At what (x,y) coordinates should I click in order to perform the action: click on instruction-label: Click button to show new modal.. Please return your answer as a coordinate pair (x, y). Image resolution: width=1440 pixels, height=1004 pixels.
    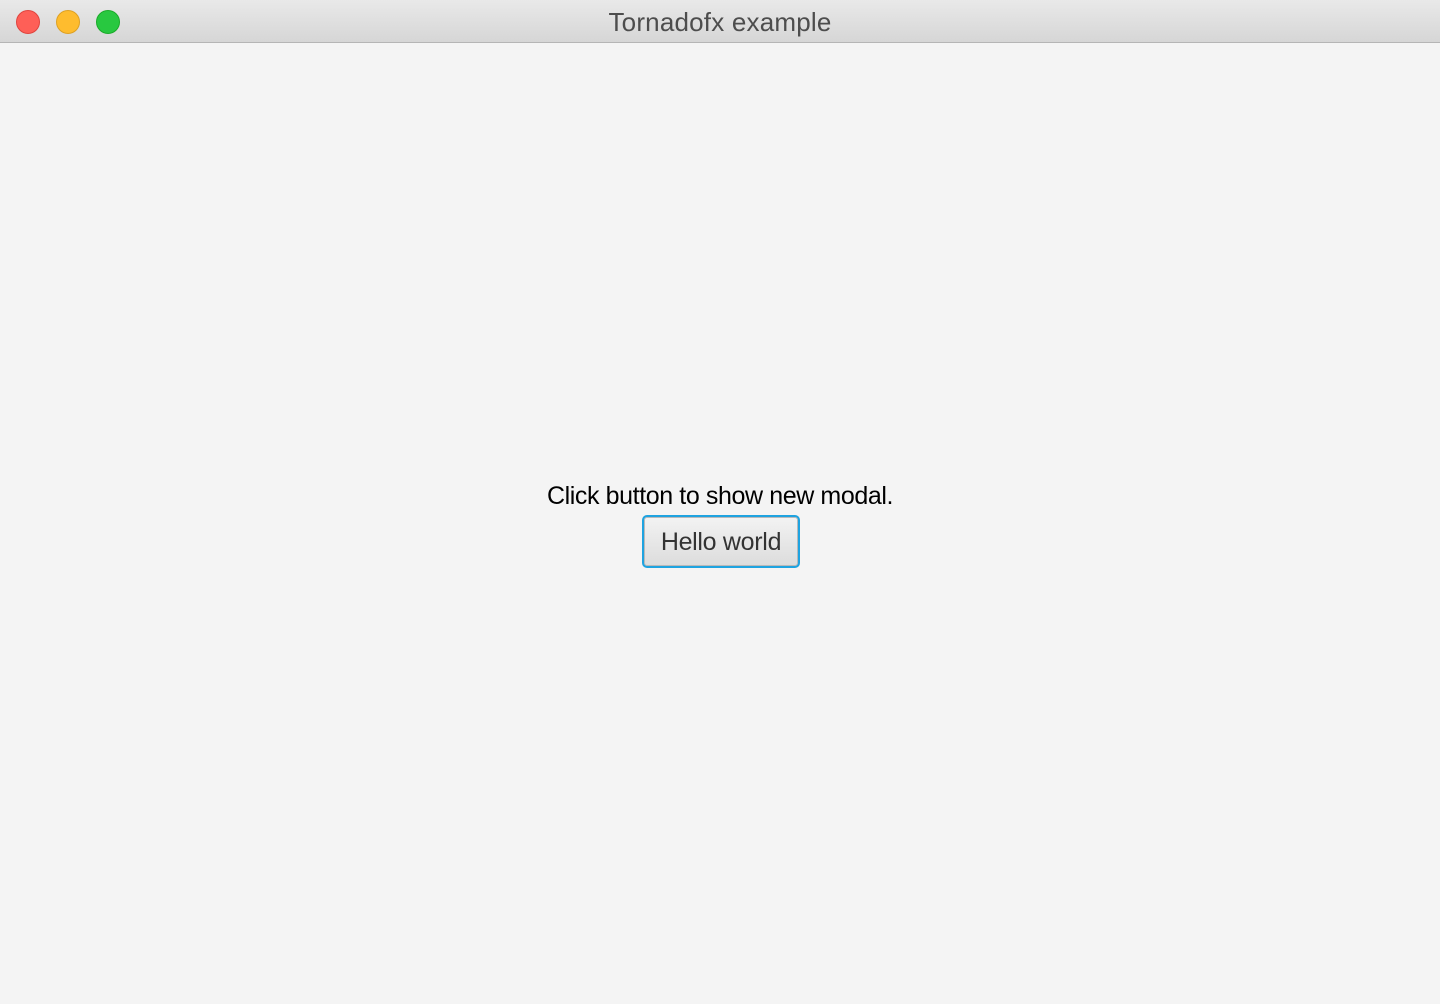
    Looking at the image, I should click on (720, 496).